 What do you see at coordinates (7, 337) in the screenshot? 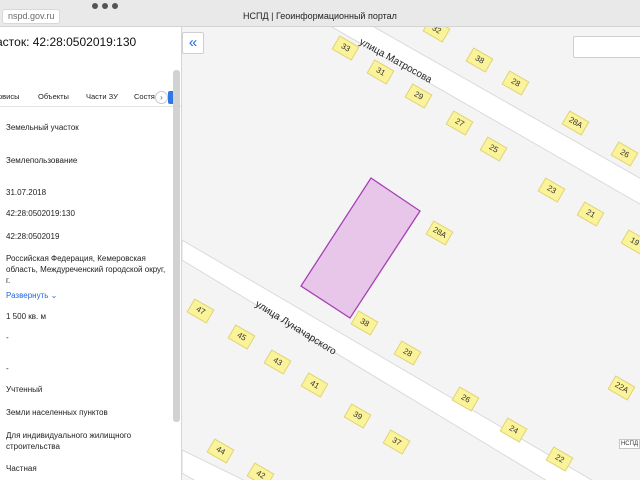
I see `field-value-empty-1: -` at bounding box center [7, 337].